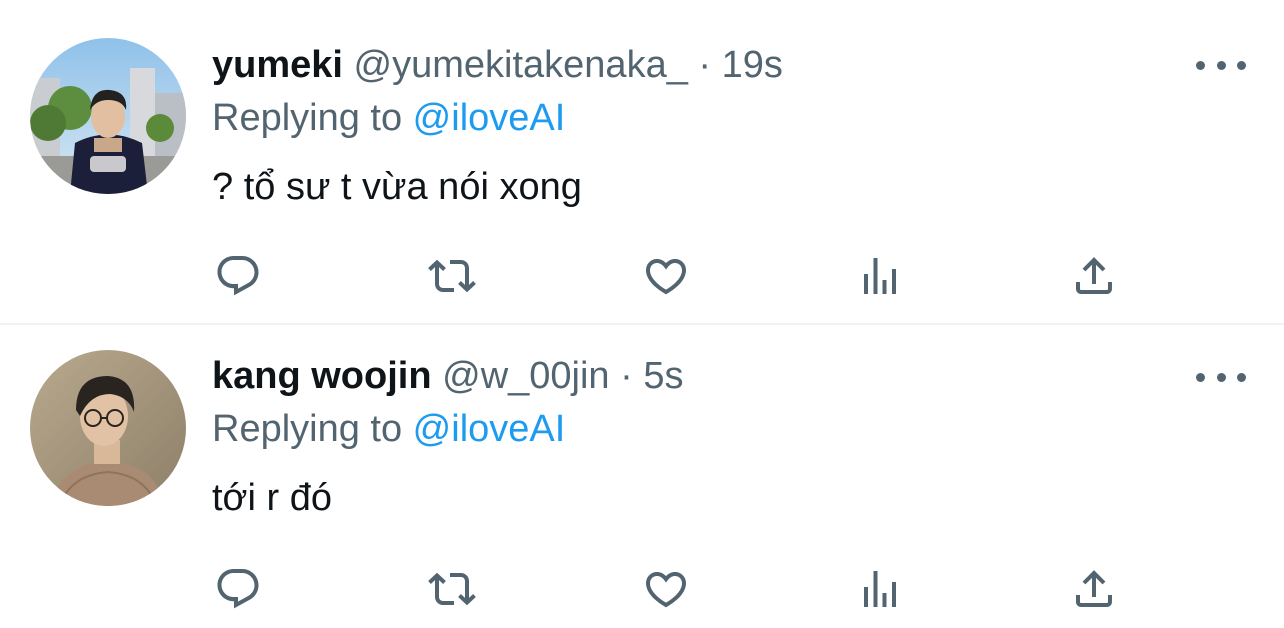 Image resolution: width=1284 pixels, height=628 pixels. I want to click on timestamp: 19s, so click(752, 65).